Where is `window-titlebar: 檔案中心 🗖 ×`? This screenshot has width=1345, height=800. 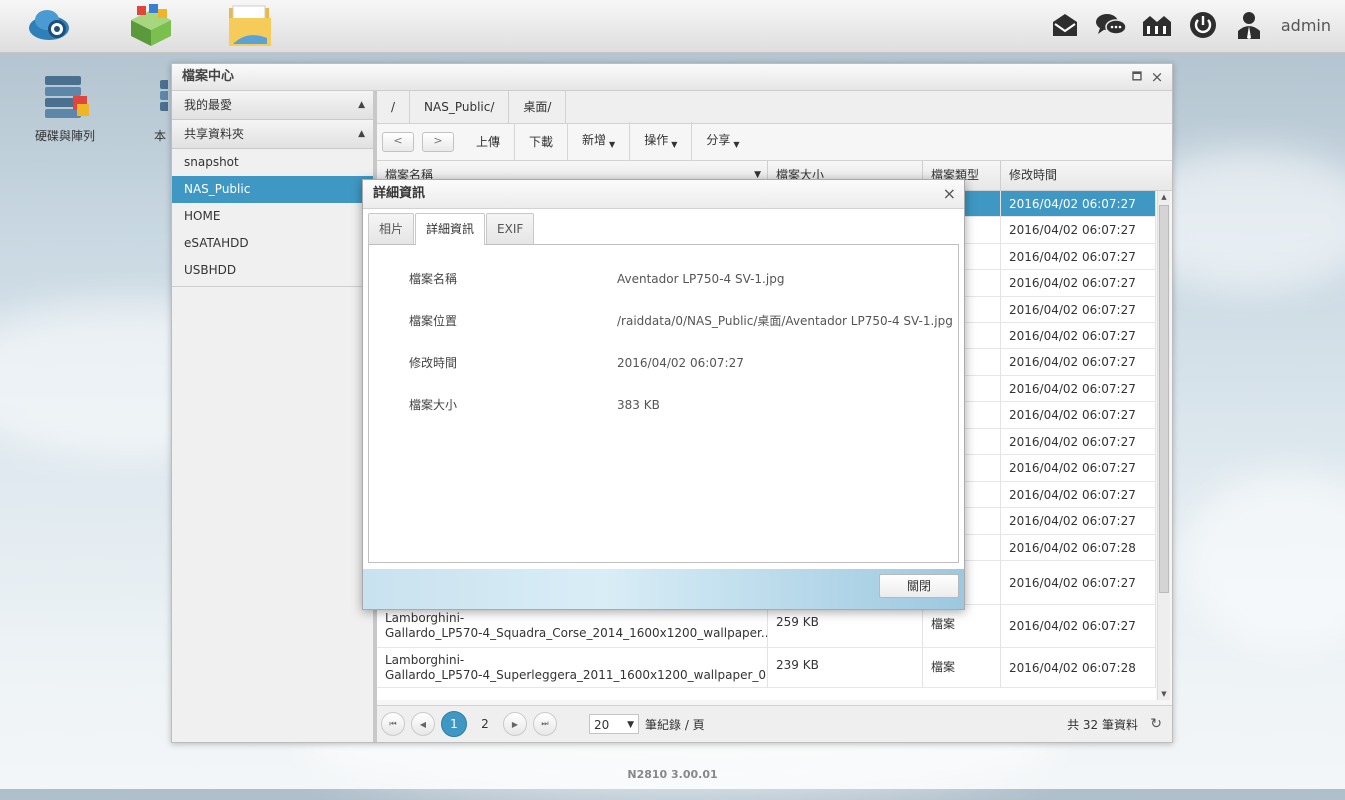 window-titlebar: 檔案中心 🗖 × is located at coordinates (672, 77).